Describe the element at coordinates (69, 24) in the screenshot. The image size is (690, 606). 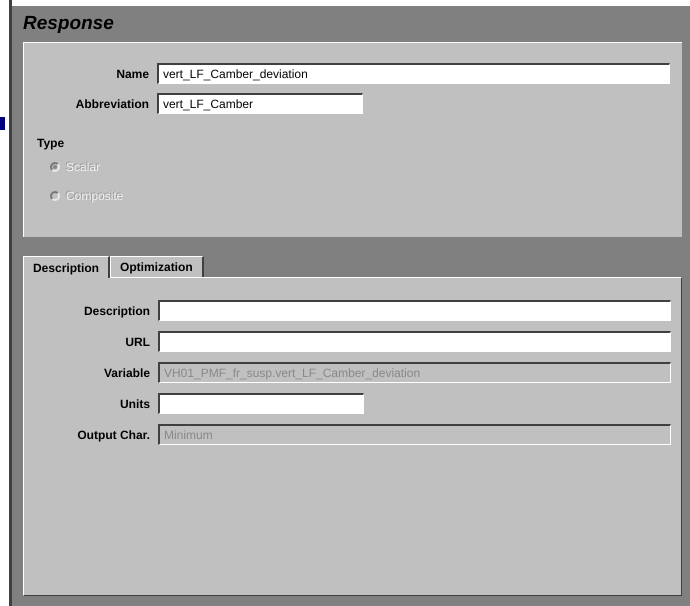
I see `dialog-title: Response` at that location.